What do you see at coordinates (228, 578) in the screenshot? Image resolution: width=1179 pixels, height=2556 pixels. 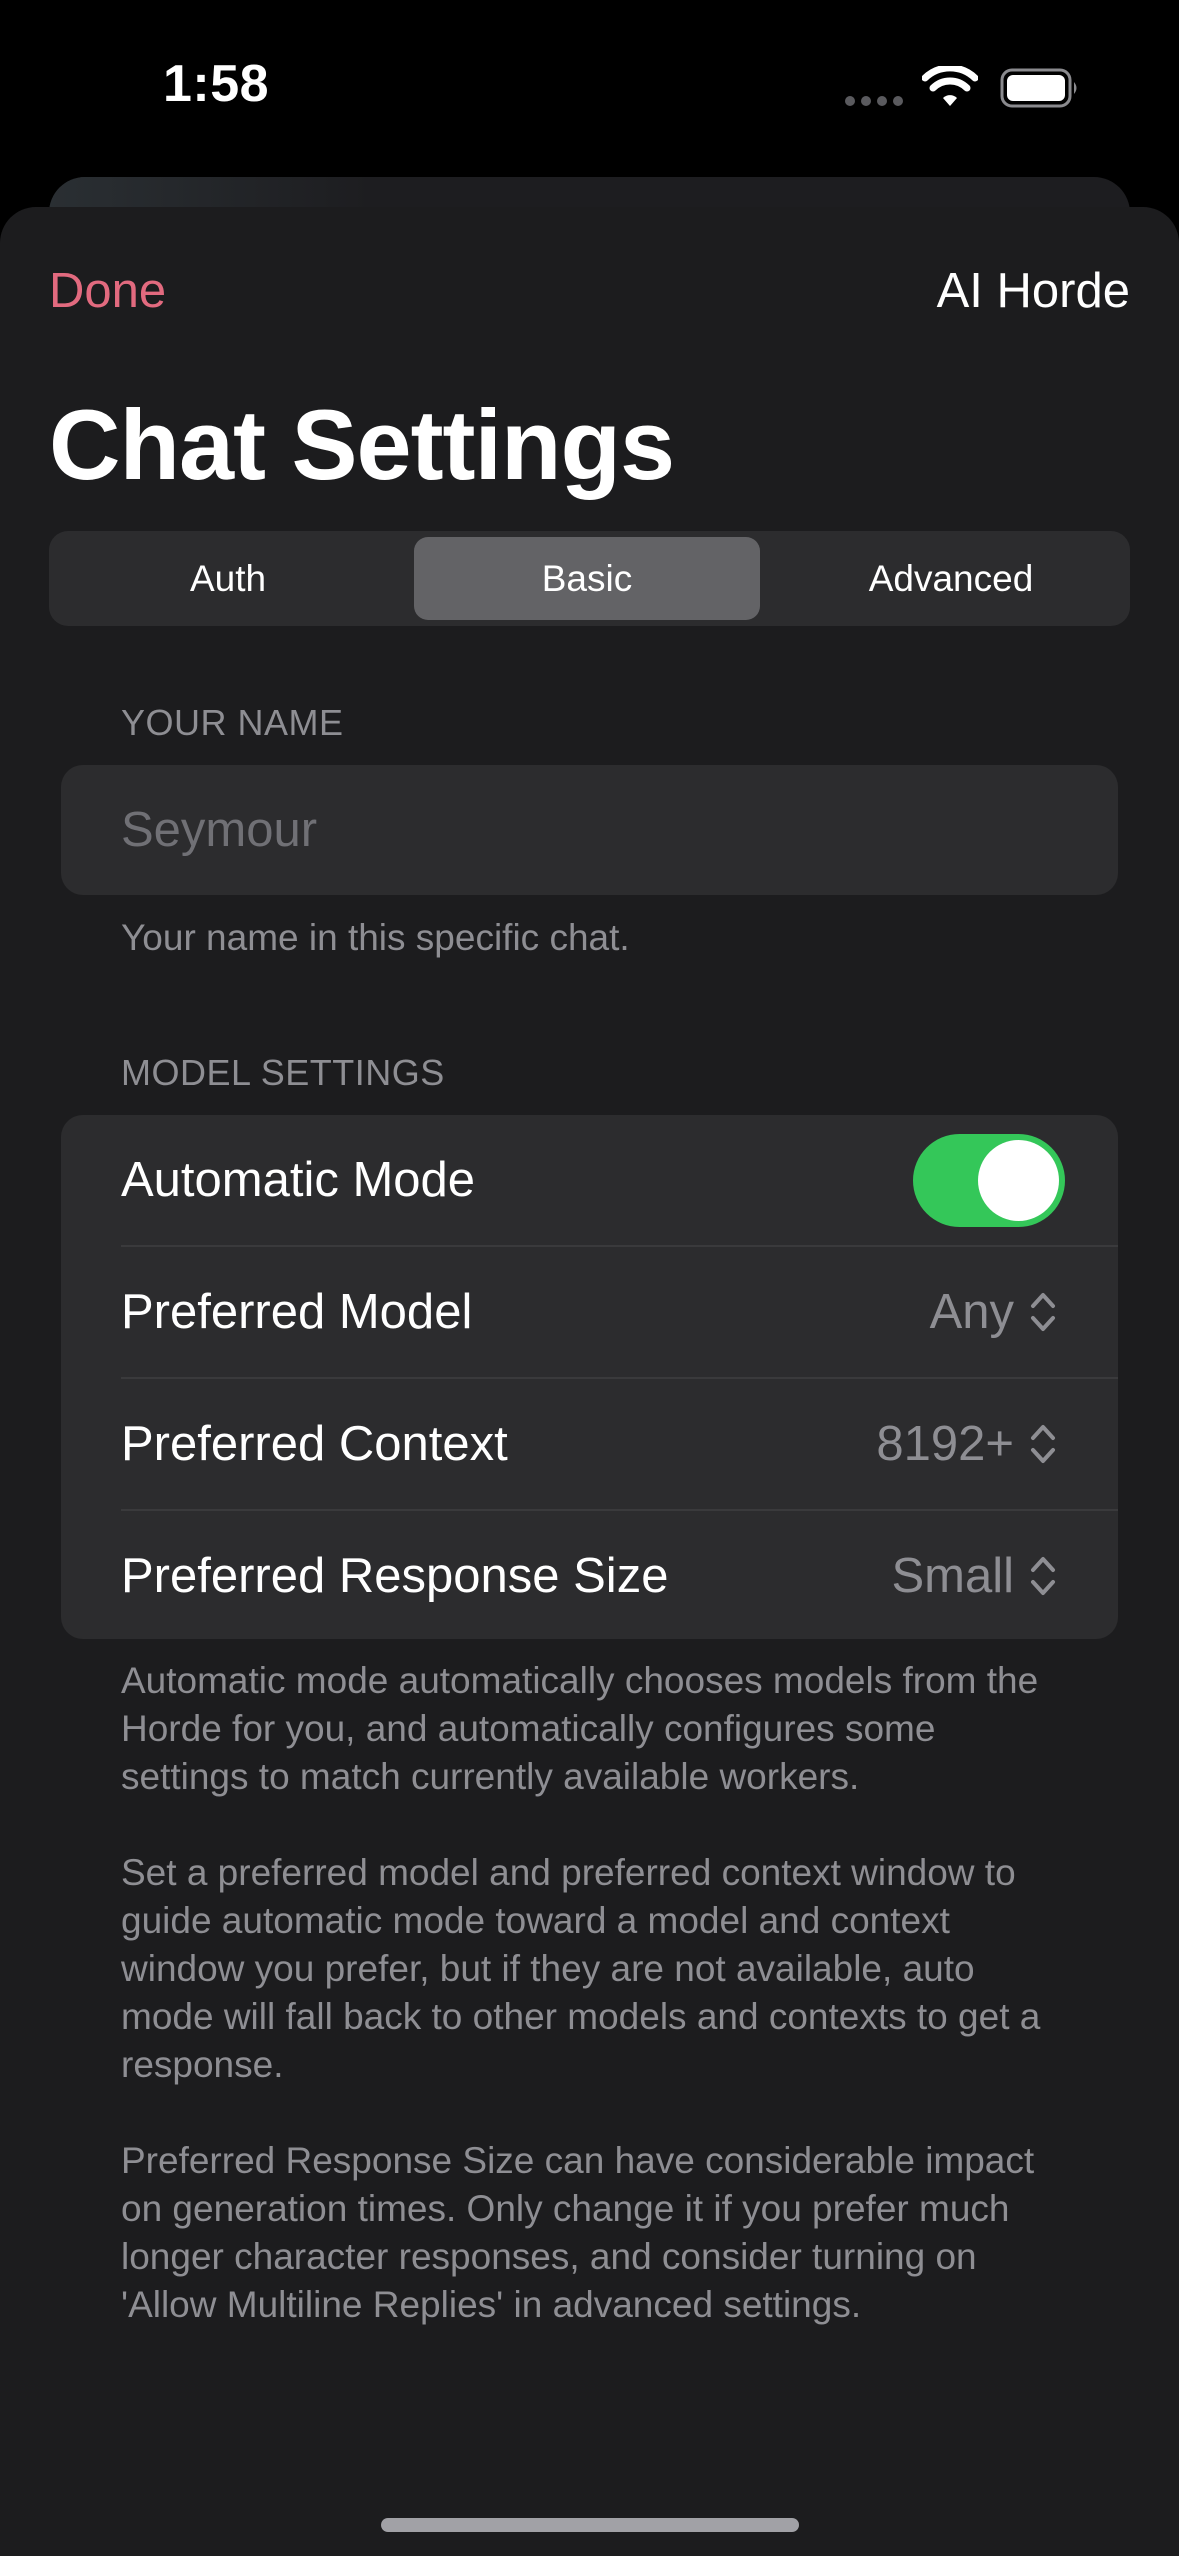 I see `tab-auth: Auth` at bounding box center [228, 578].